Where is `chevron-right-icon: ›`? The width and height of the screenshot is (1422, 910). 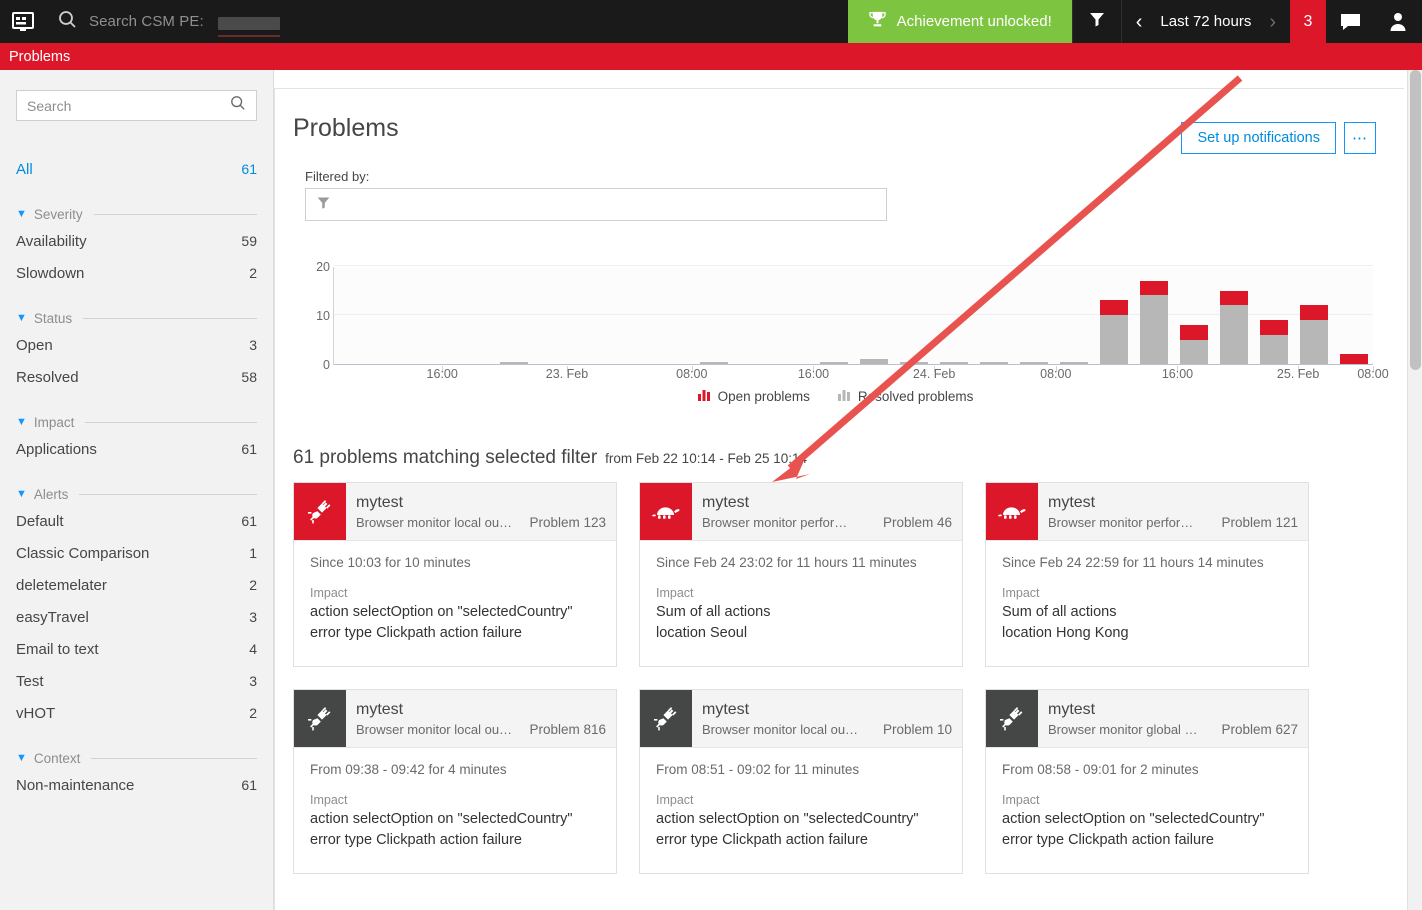
chevron-right-icon: › is located at coordinates (1272, 22).